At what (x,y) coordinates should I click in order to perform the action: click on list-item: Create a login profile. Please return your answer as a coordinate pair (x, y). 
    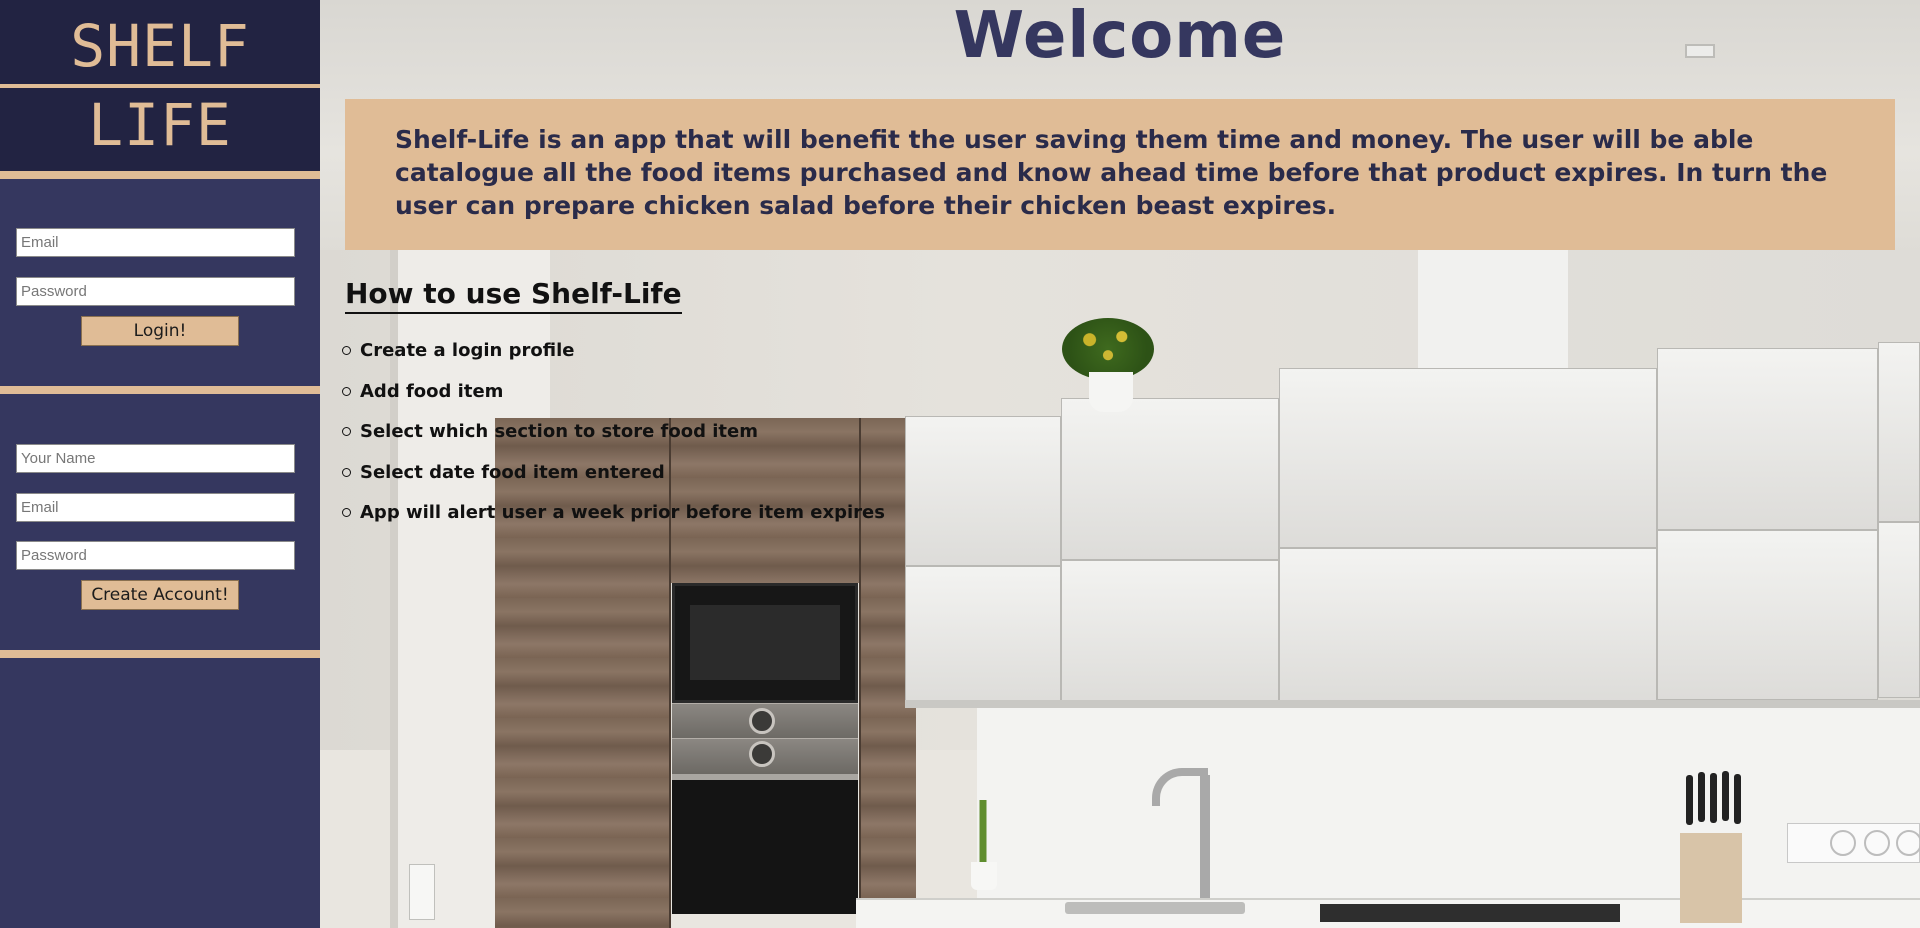
    Looking at the image, I should click on (613, 358).